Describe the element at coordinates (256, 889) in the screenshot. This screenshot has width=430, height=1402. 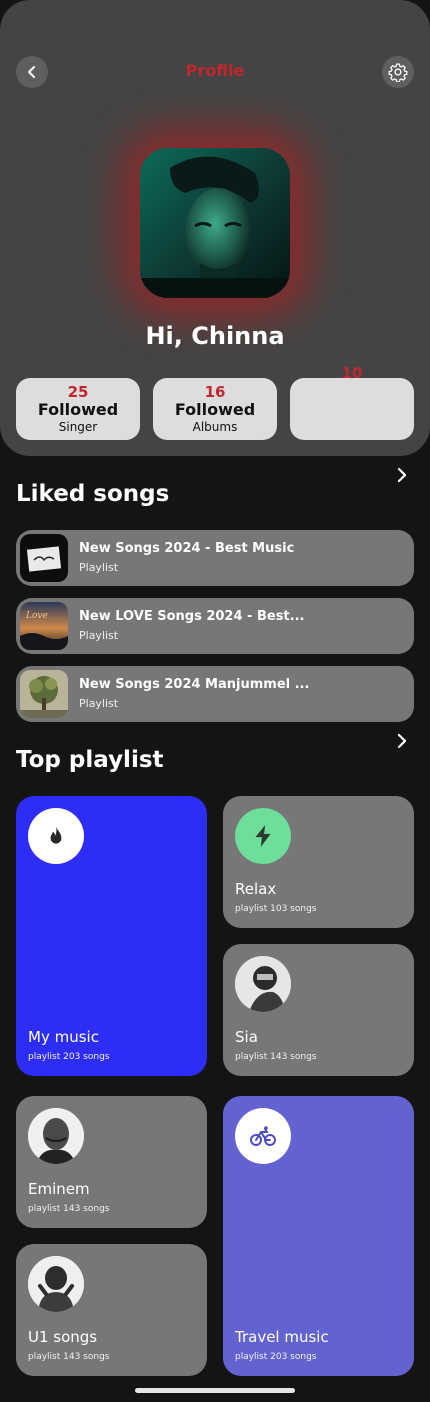
I see `tile-name: Relax` at that location.